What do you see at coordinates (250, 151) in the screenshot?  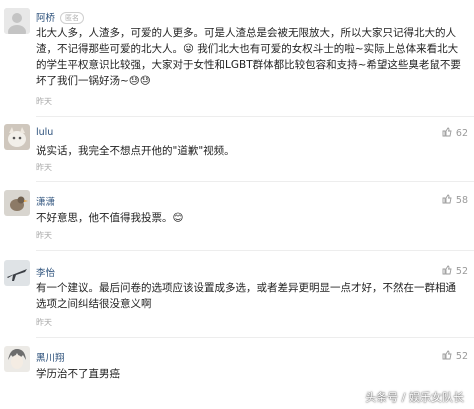 I see `comment-text: 说实话，我完全不想点开他的"道歉"视频。` at bounding box center [250, 151].